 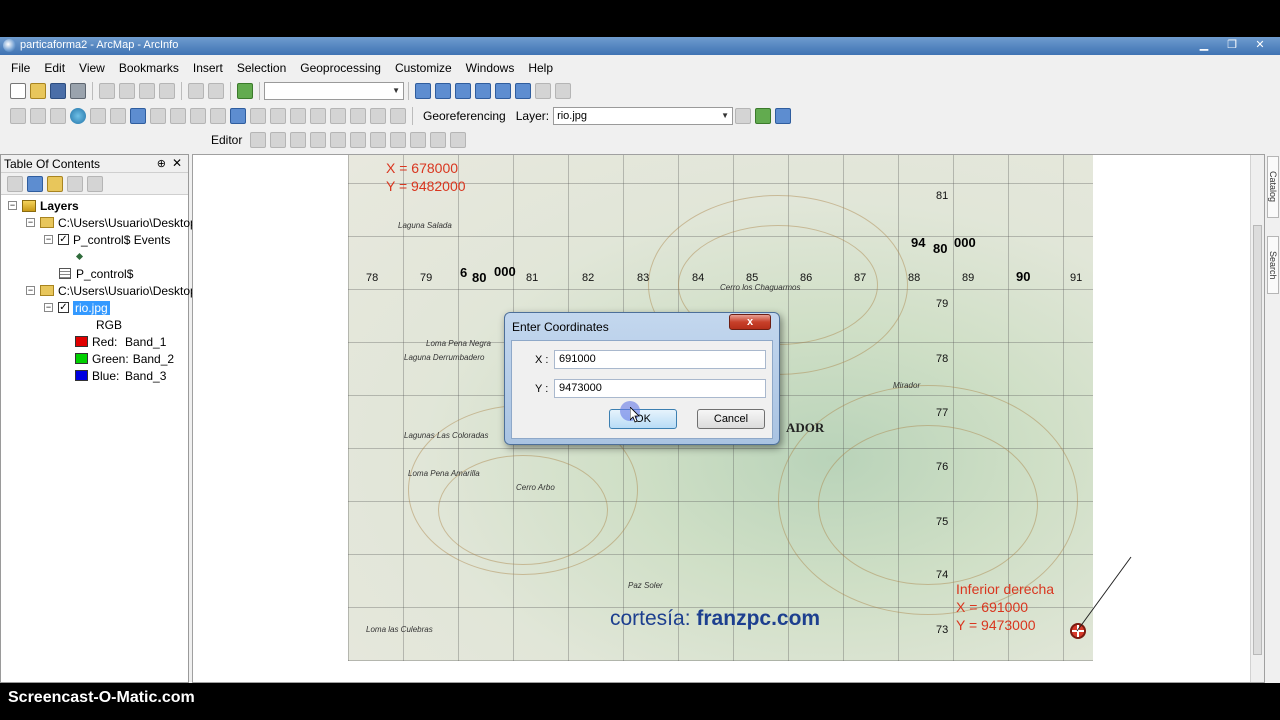 I want to click on point-icon, so click(x=358, y=140).